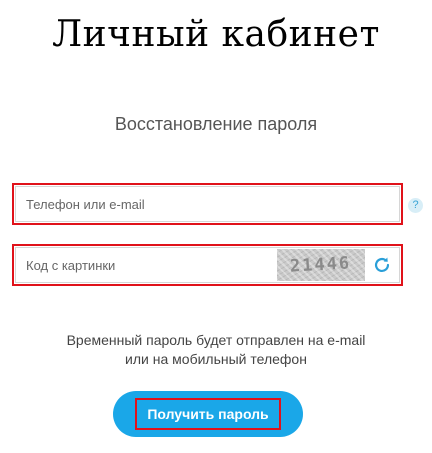  I want to click on captcha-field: 21446, so click(207, 265).